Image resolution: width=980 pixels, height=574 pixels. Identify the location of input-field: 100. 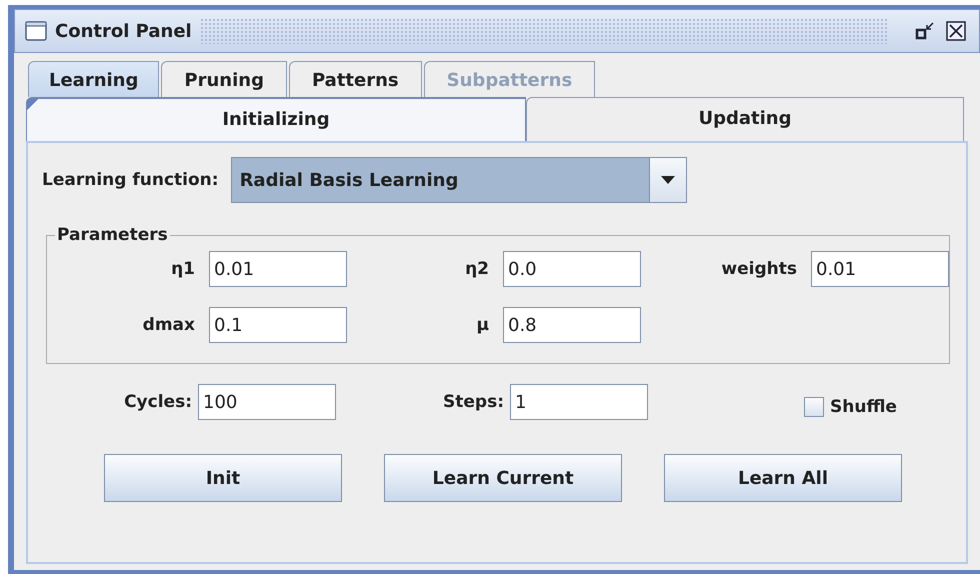
(267, 402).